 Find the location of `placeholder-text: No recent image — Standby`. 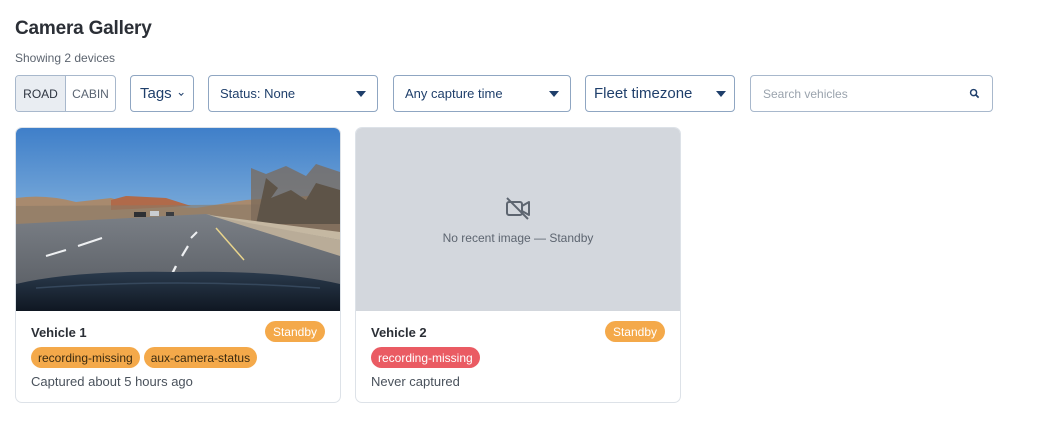

placeholder-text: No recent image — Standby is located at coordinates (518, 237).